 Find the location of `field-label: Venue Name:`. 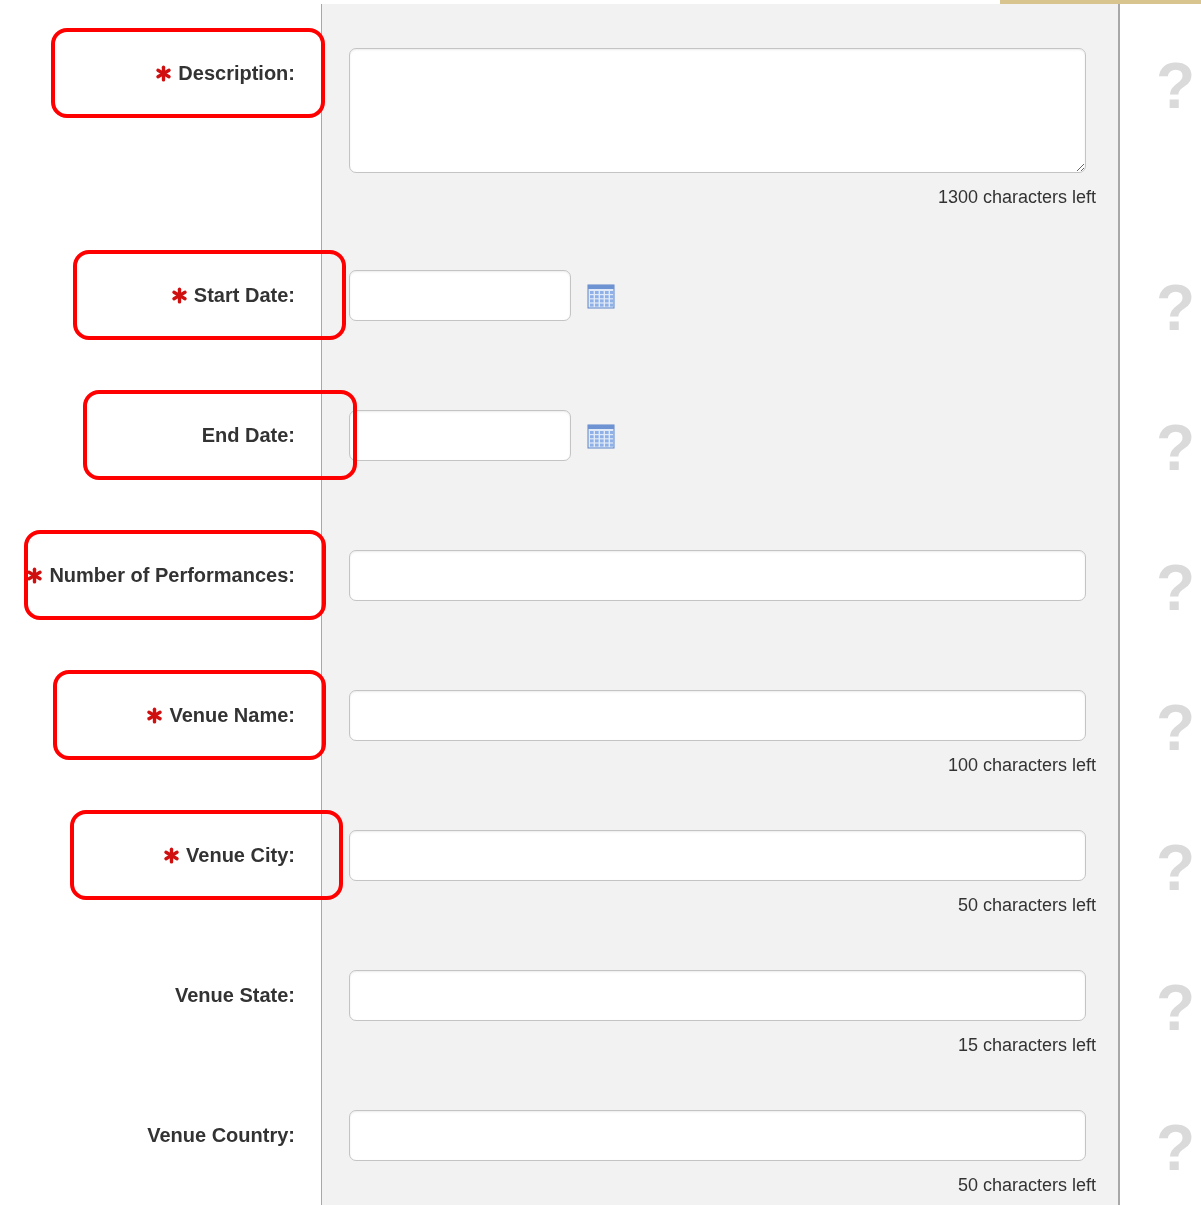

field-label: Venue Name: is located at coordinates (232, 715).